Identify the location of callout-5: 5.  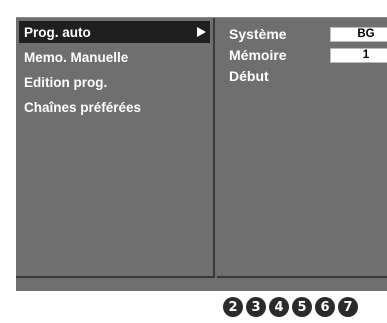
(302, 307).